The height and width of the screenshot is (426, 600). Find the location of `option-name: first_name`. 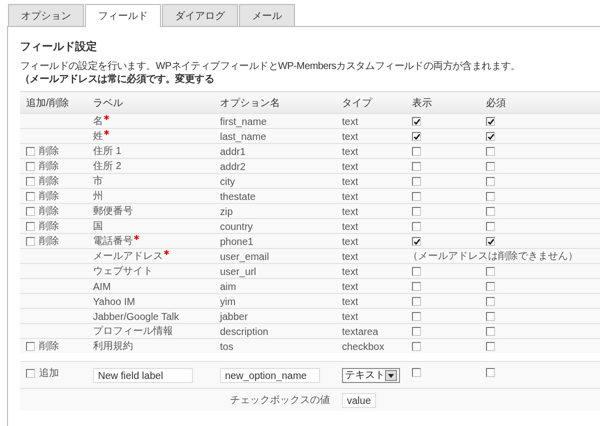

option-name: first_name is located at coordinates (243, 121).